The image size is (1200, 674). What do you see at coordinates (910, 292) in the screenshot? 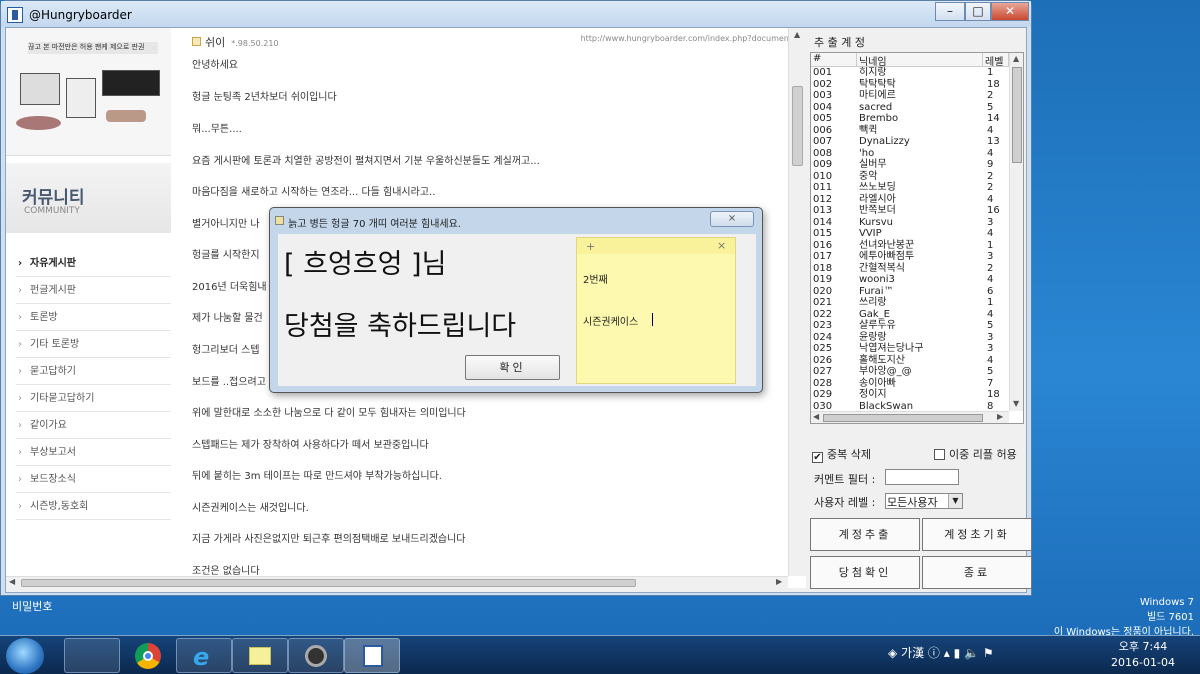
I see `account-row: 020 Furai™ 6` at bounding box center [910, 292].